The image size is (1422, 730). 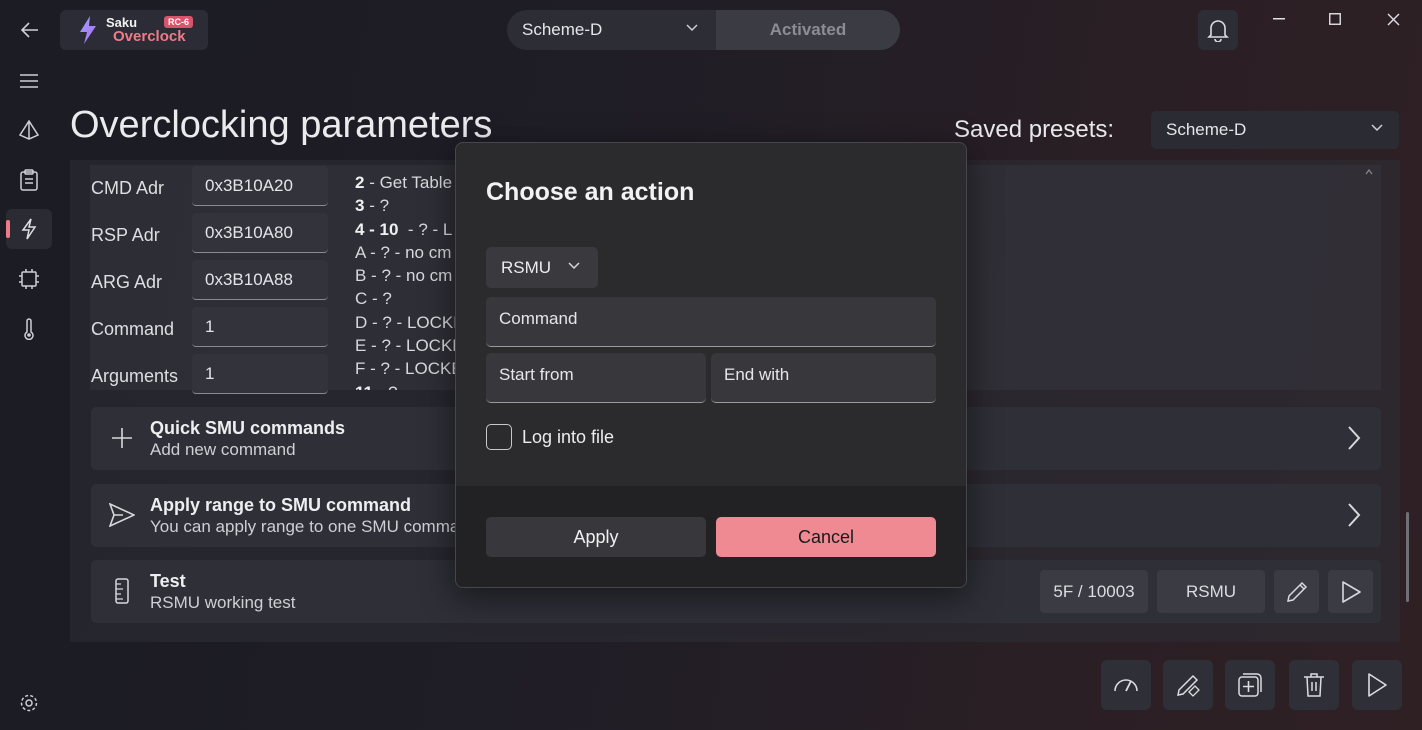 I want to click on gauge-icon, so click(x=1126, y=685).